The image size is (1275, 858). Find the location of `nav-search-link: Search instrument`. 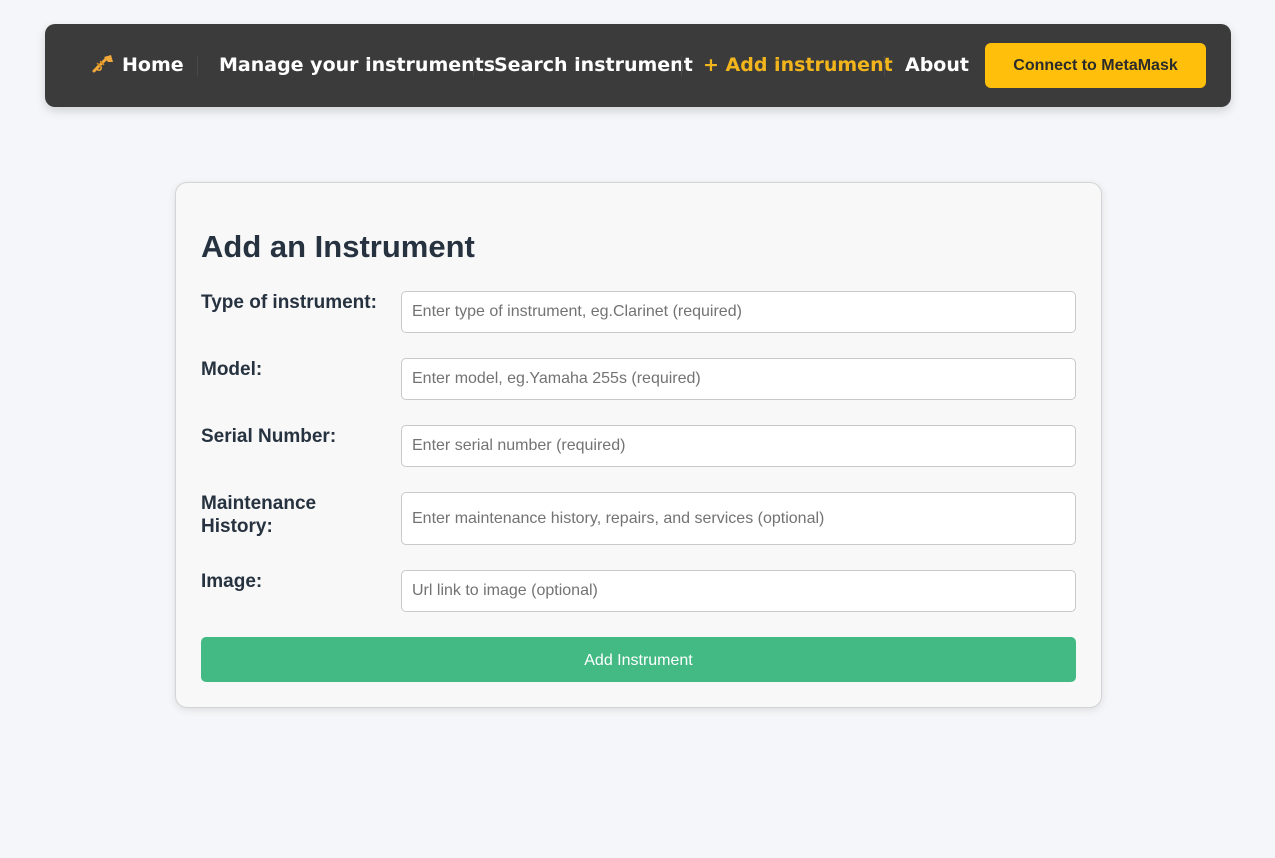

nav-search-link: Search instrument is located at coordinates (593, 65).